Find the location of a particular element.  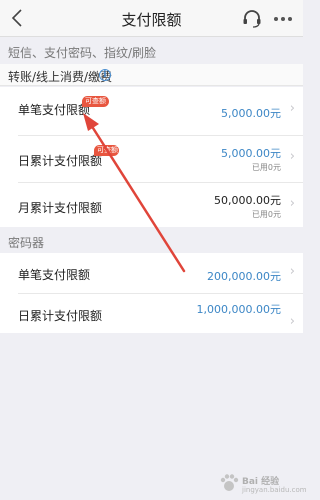

page-title: 支付限额 is located at coordinates (151, 20).